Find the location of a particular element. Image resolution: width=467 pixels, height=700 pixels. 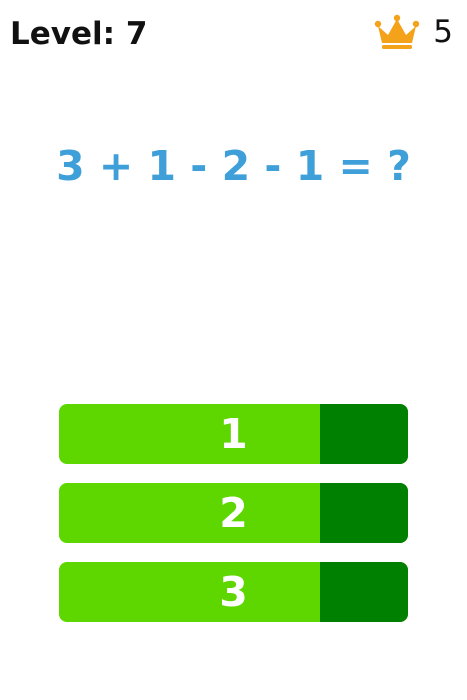

answer-button-2: 2 is located at coordinates (233, 513).